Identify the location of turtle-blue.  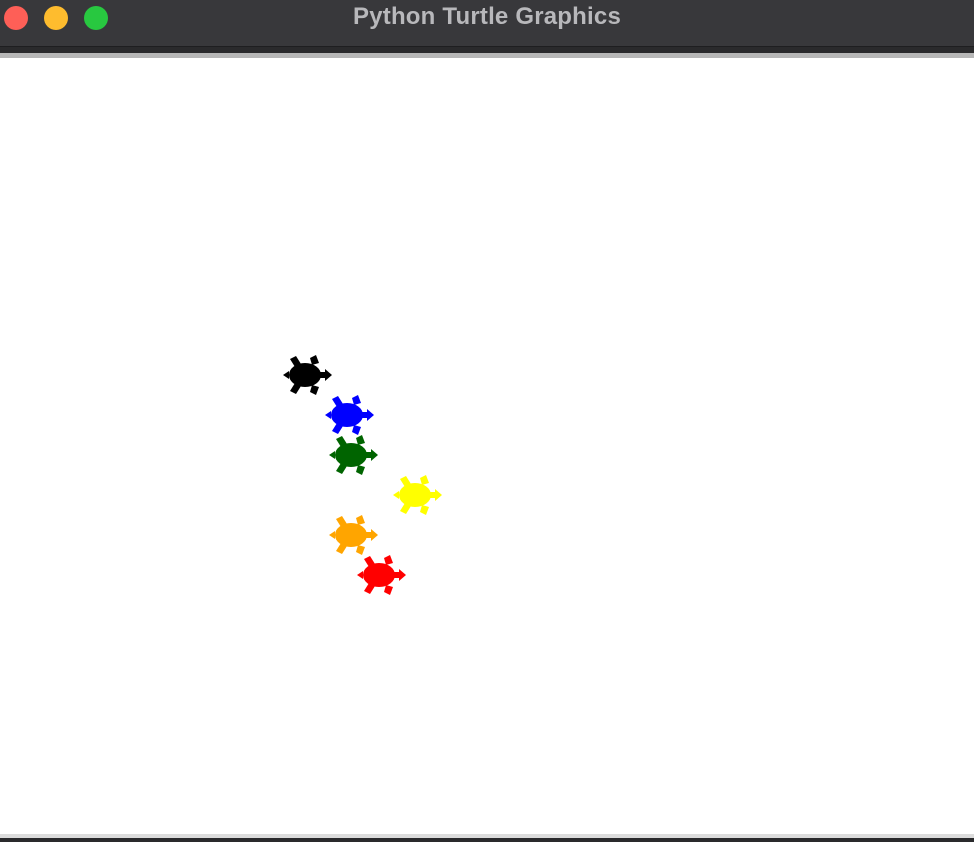
(349, 415).